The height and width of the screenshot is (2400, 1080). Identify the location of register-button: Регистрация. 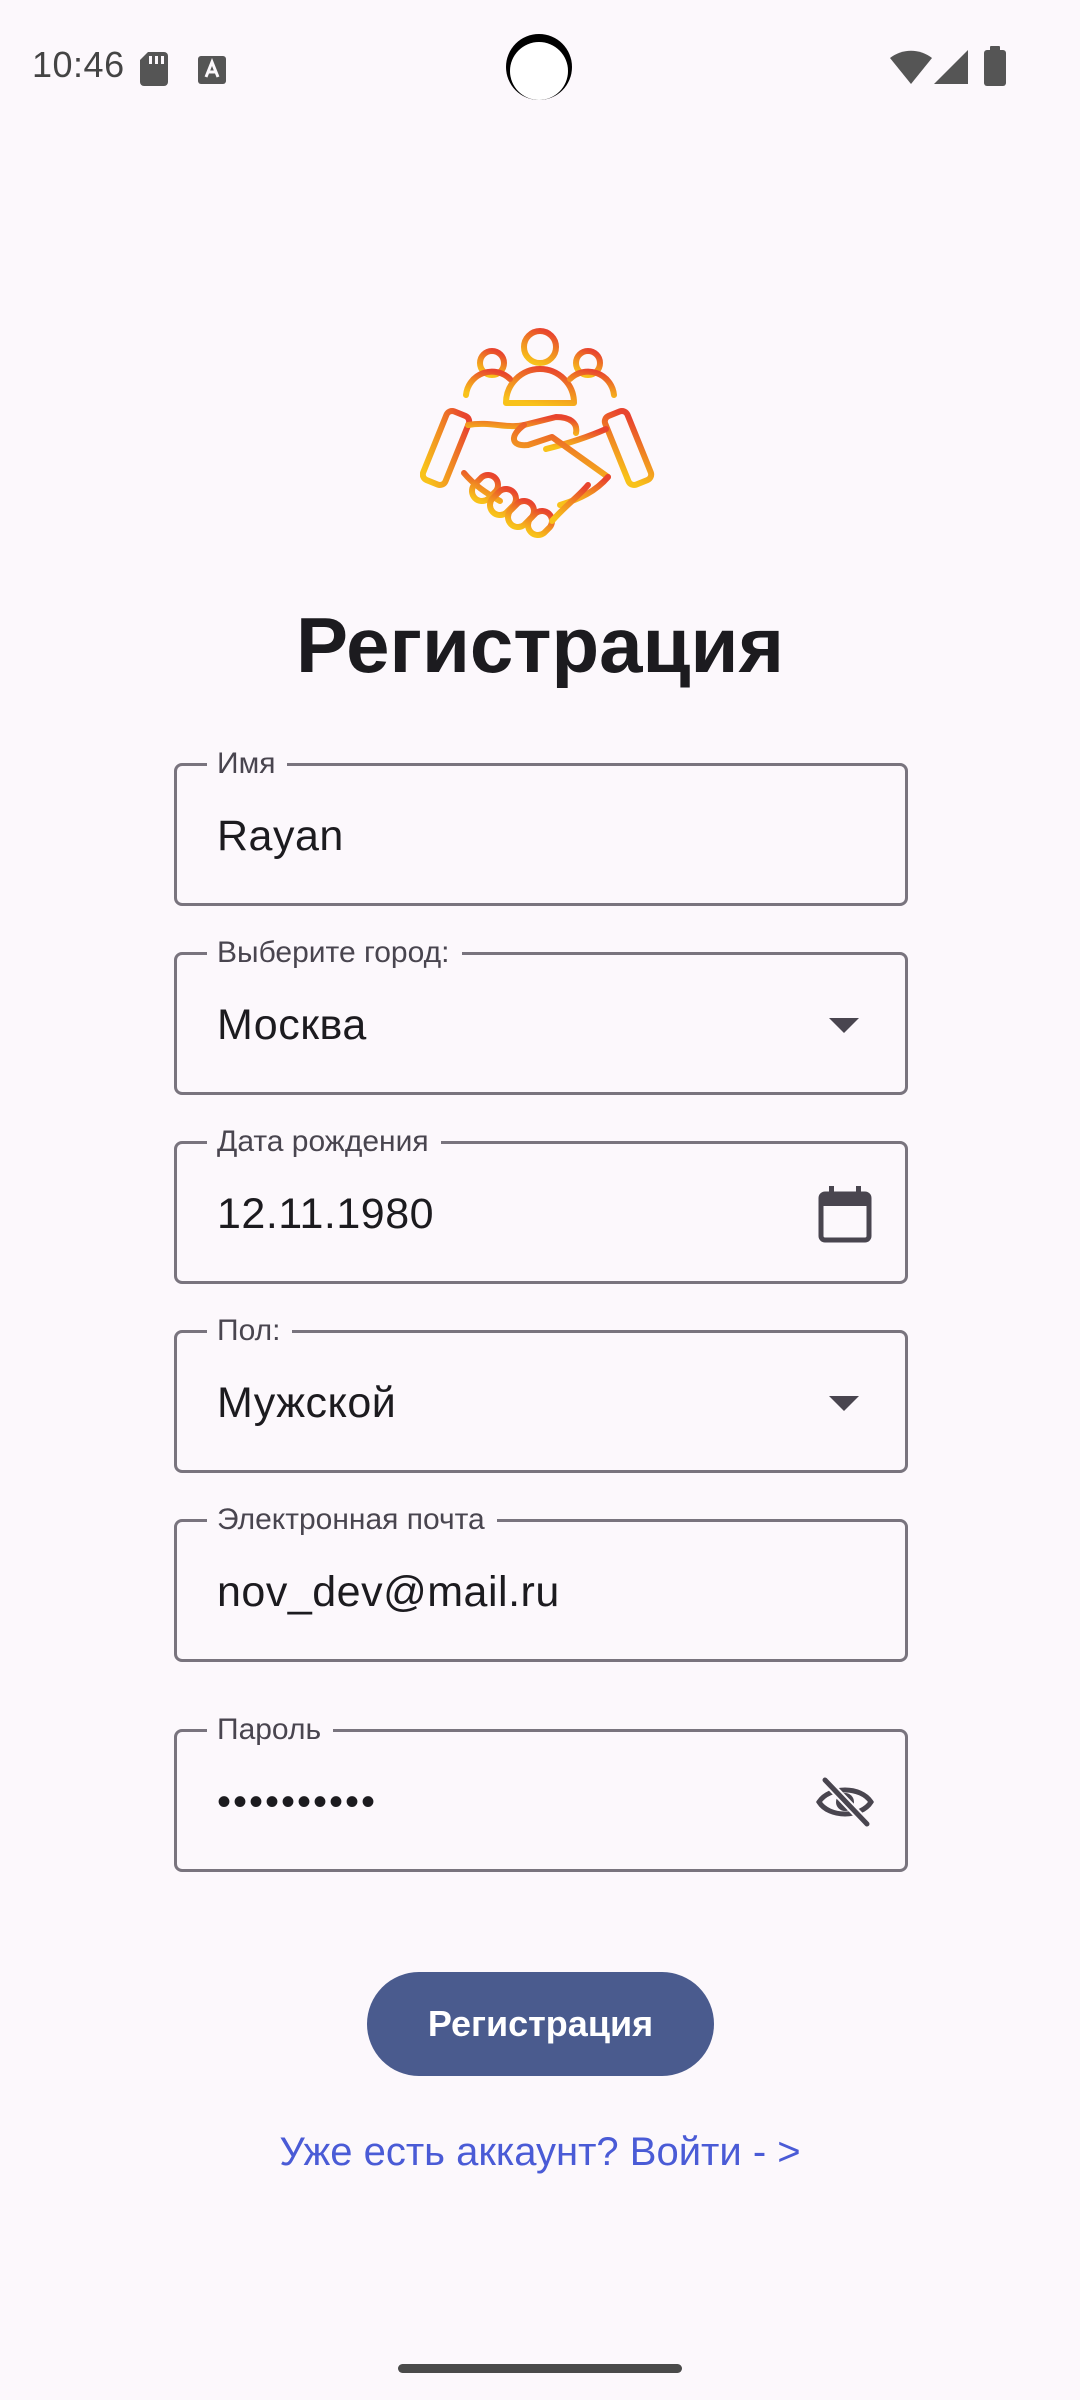
(540, 2024).